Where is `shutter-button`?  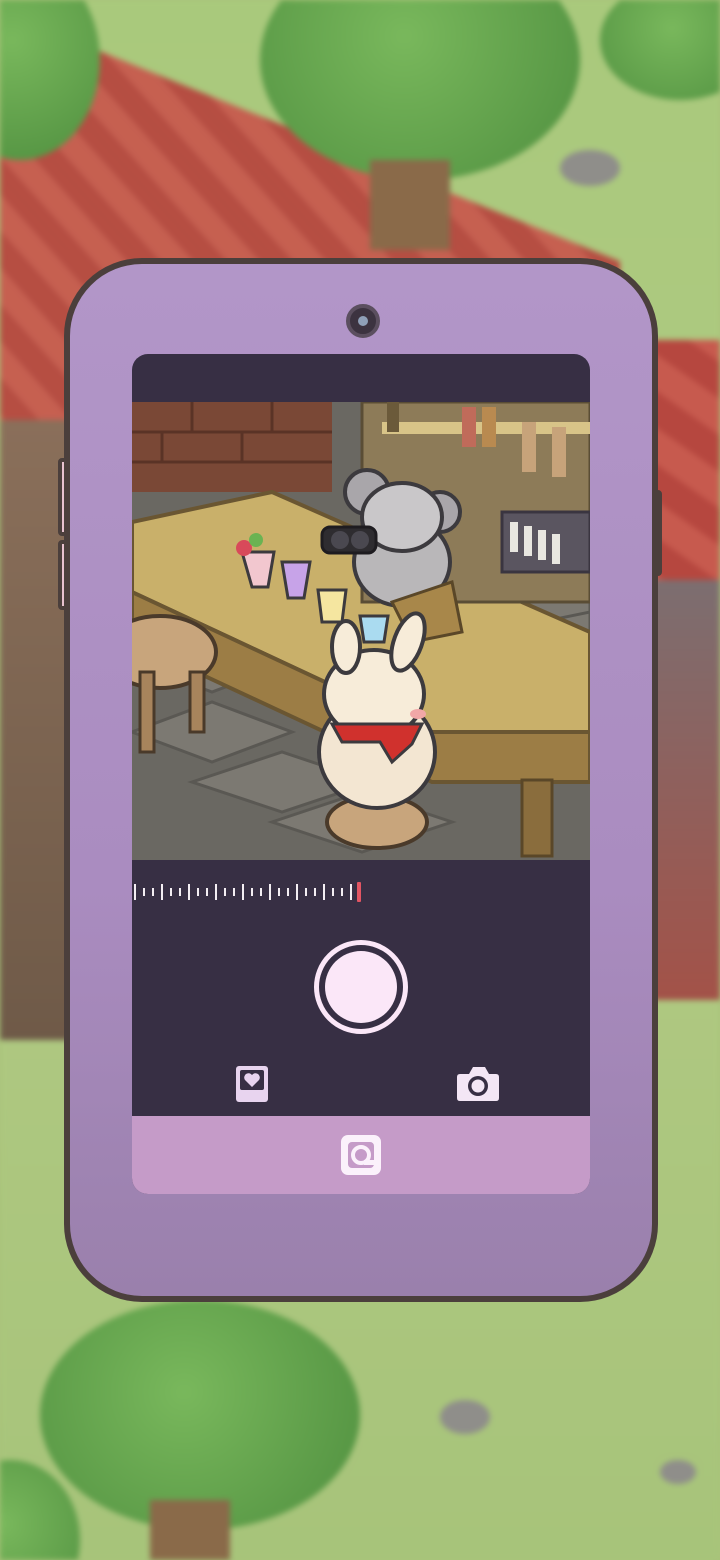
shutter-button is located at coordinates (361, 987).